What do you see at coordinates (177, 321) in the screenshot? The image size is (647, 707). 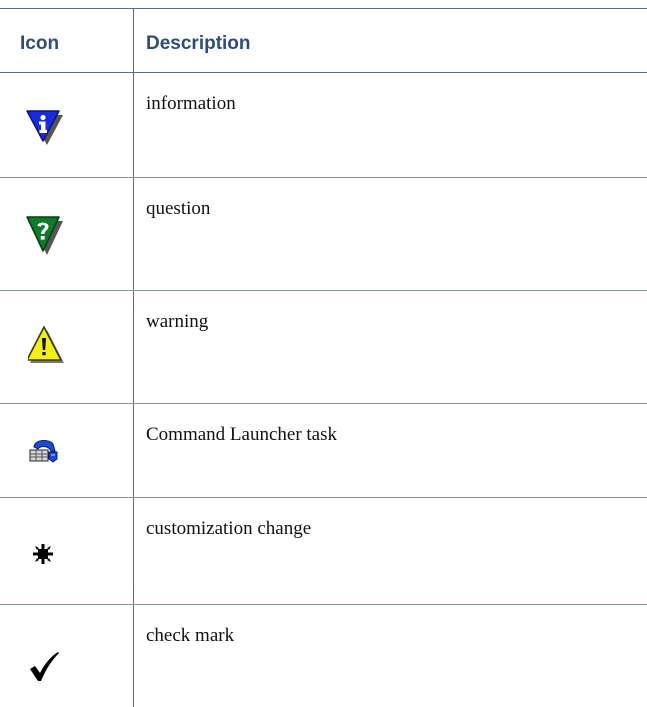 I see `row-description: warning` at bounding box center [177, 321].